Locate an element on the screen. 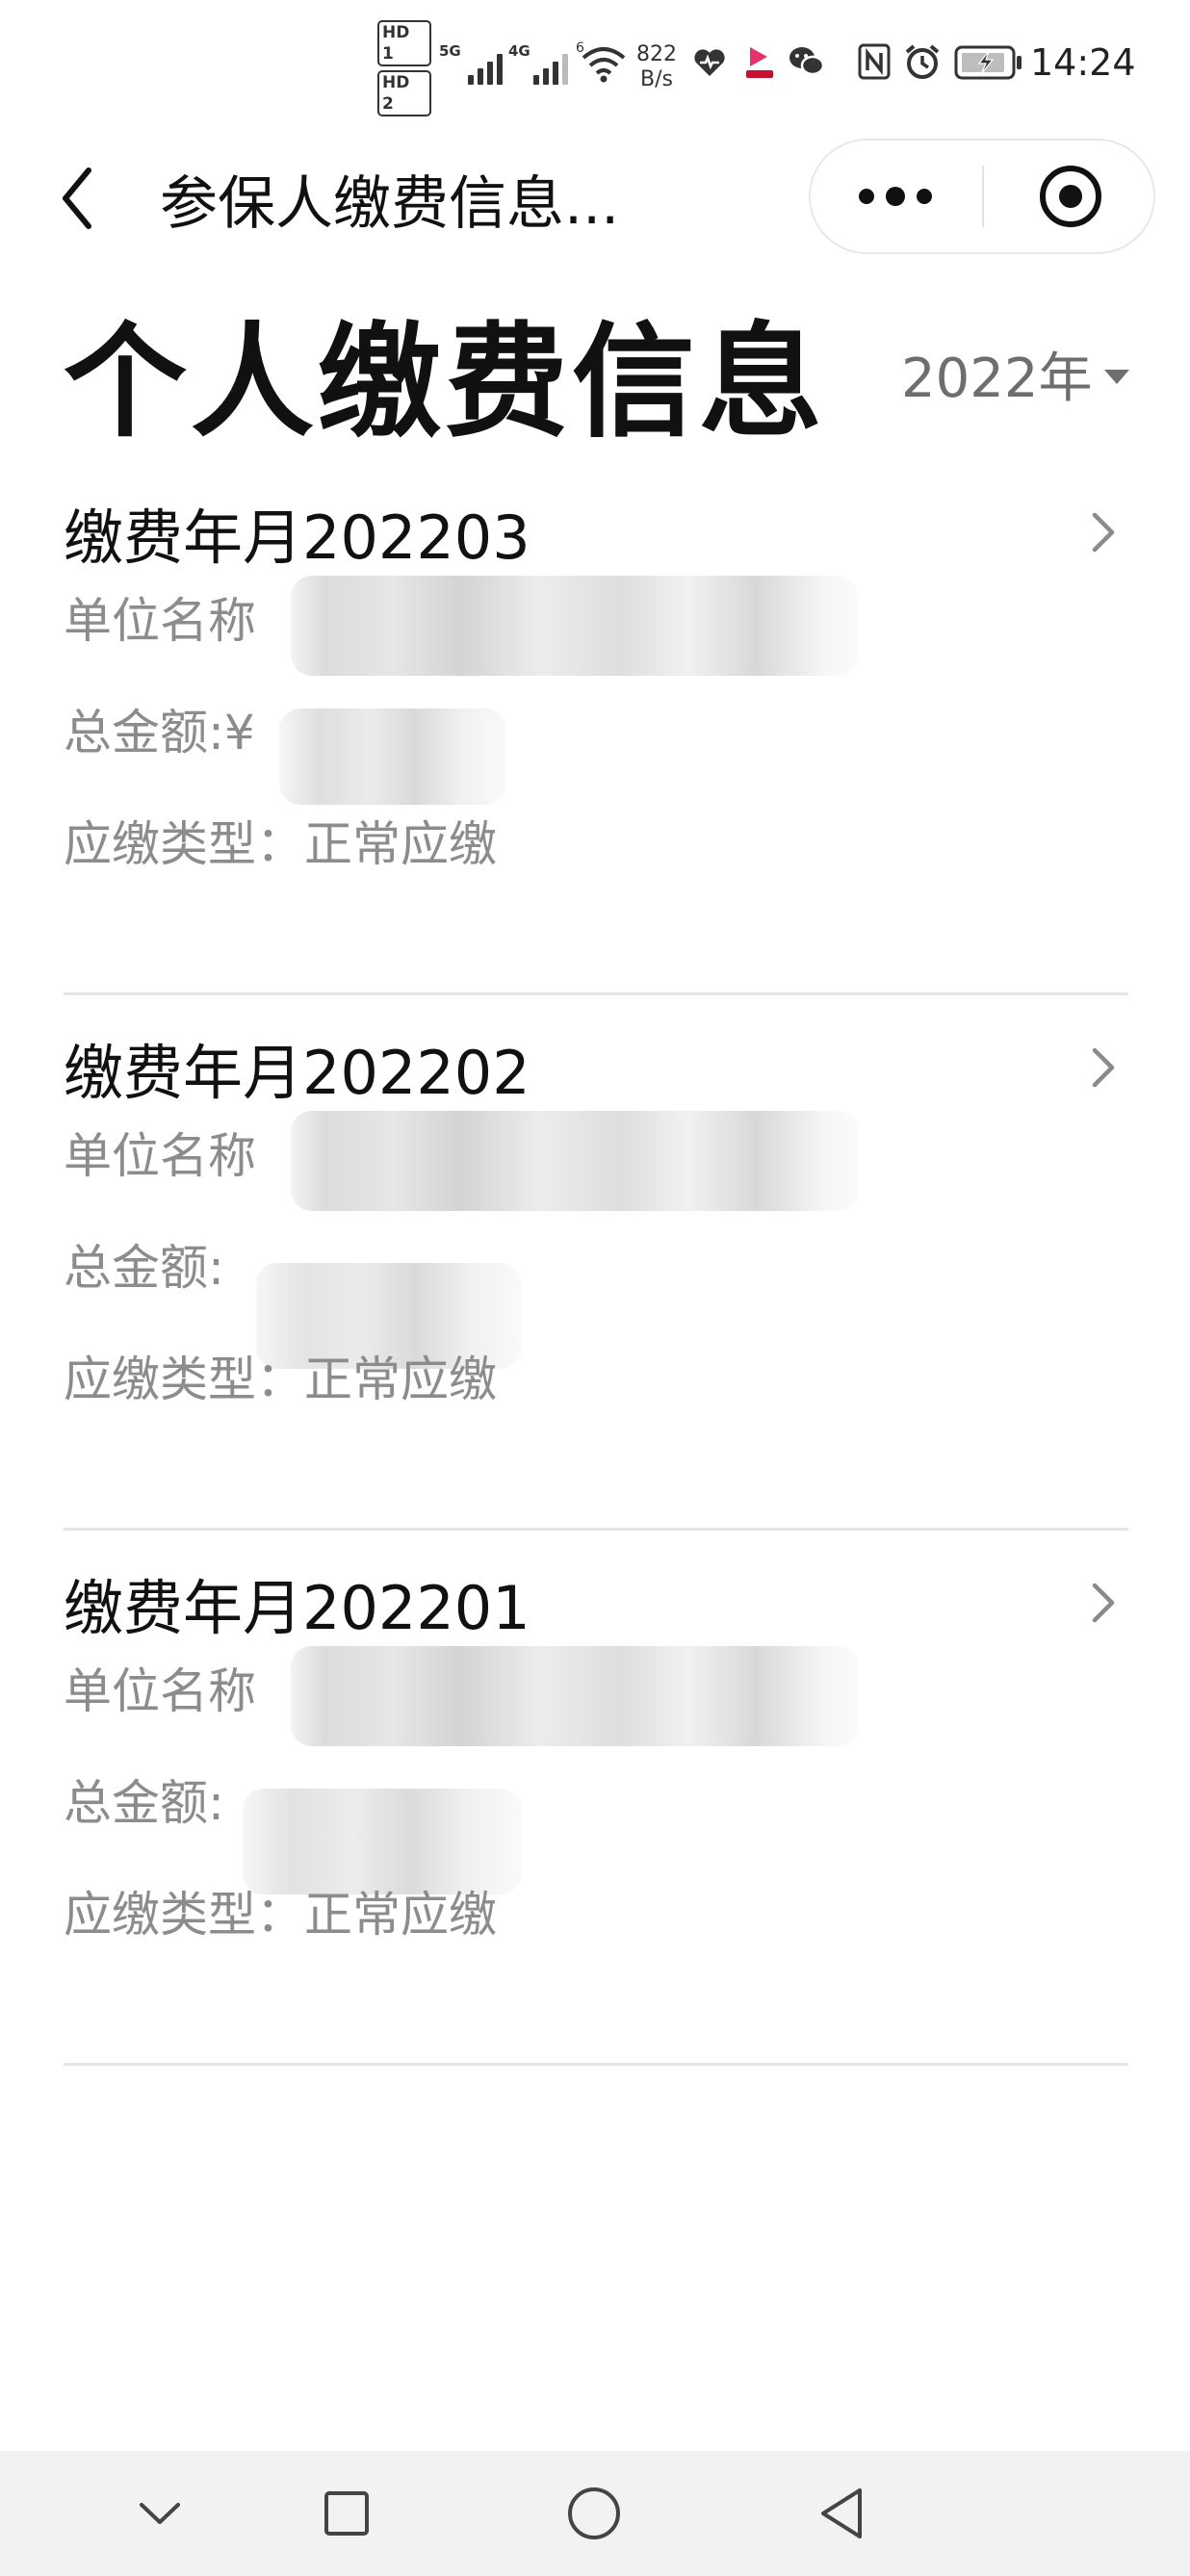 The image size is (1190, 2576). capsule-divider is located at coordinates (983, 197).